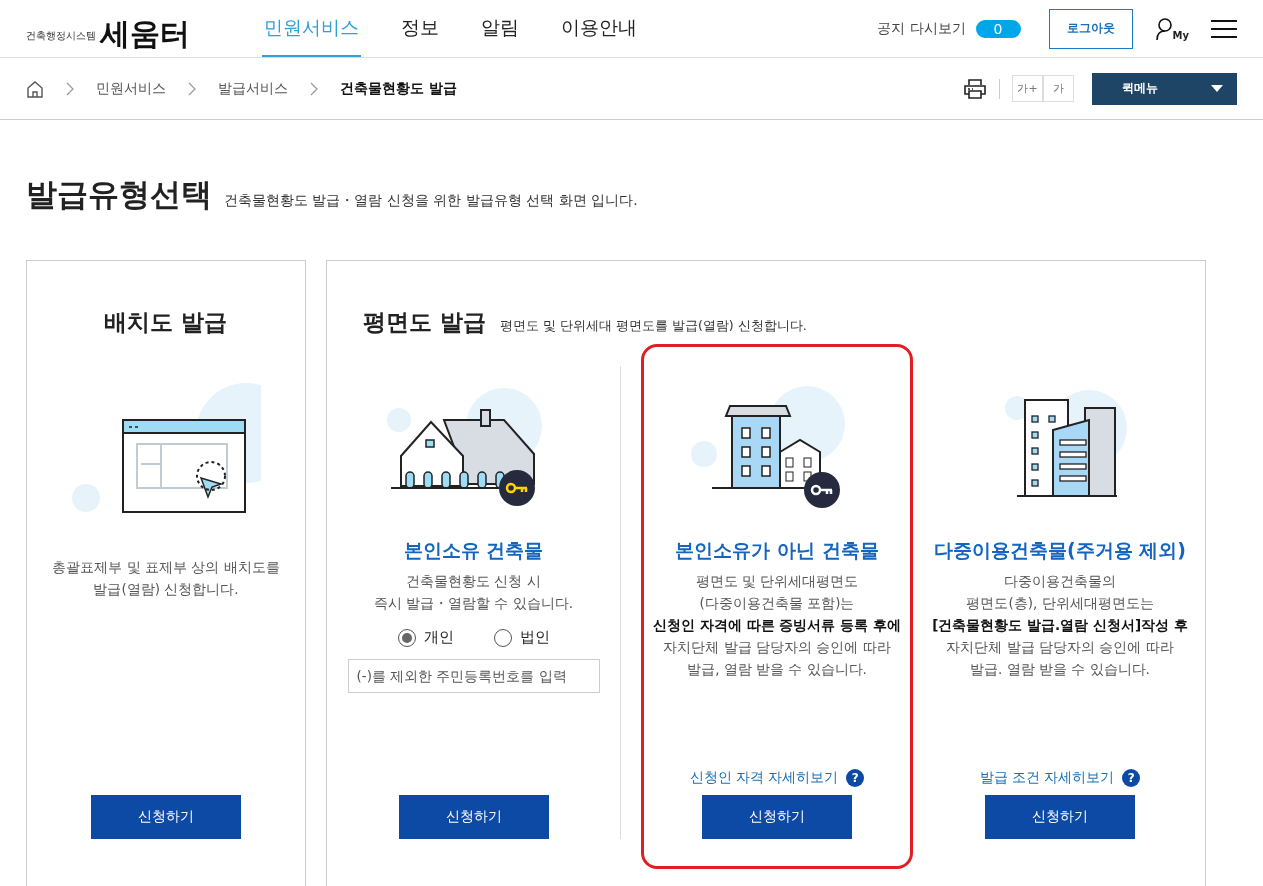 The width and height of the screenshot is (1263, 886). Describe the element at coordinates (1060, 778) in the screenshot. I see `help-link: 발급 조건 자세히보기 ?` at that location.